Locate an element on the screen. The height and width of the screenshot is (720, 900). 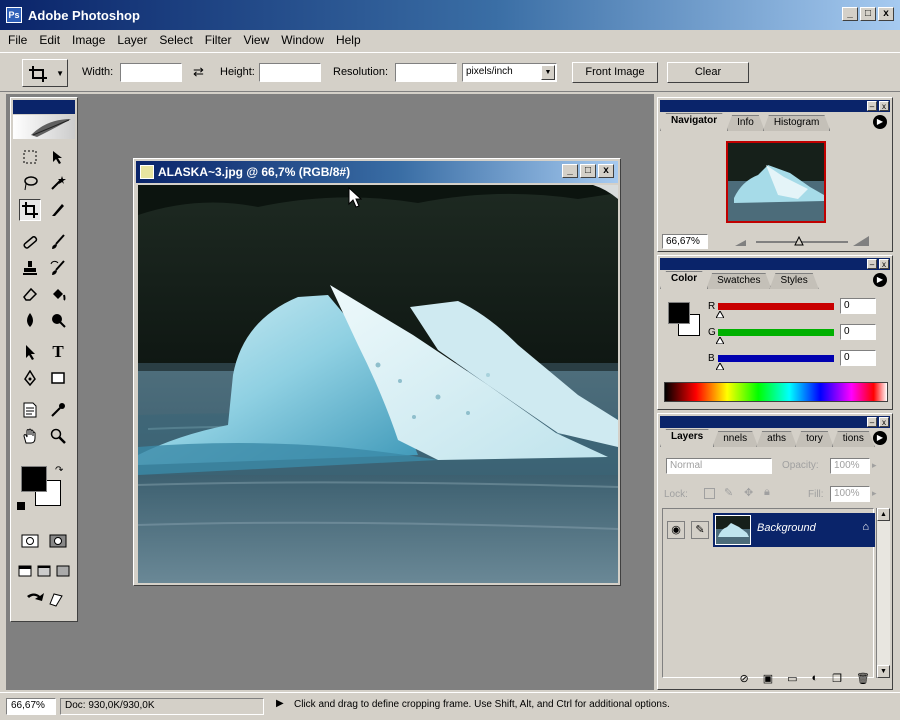
doc-close-button: x is located at coordinates (606, 171).